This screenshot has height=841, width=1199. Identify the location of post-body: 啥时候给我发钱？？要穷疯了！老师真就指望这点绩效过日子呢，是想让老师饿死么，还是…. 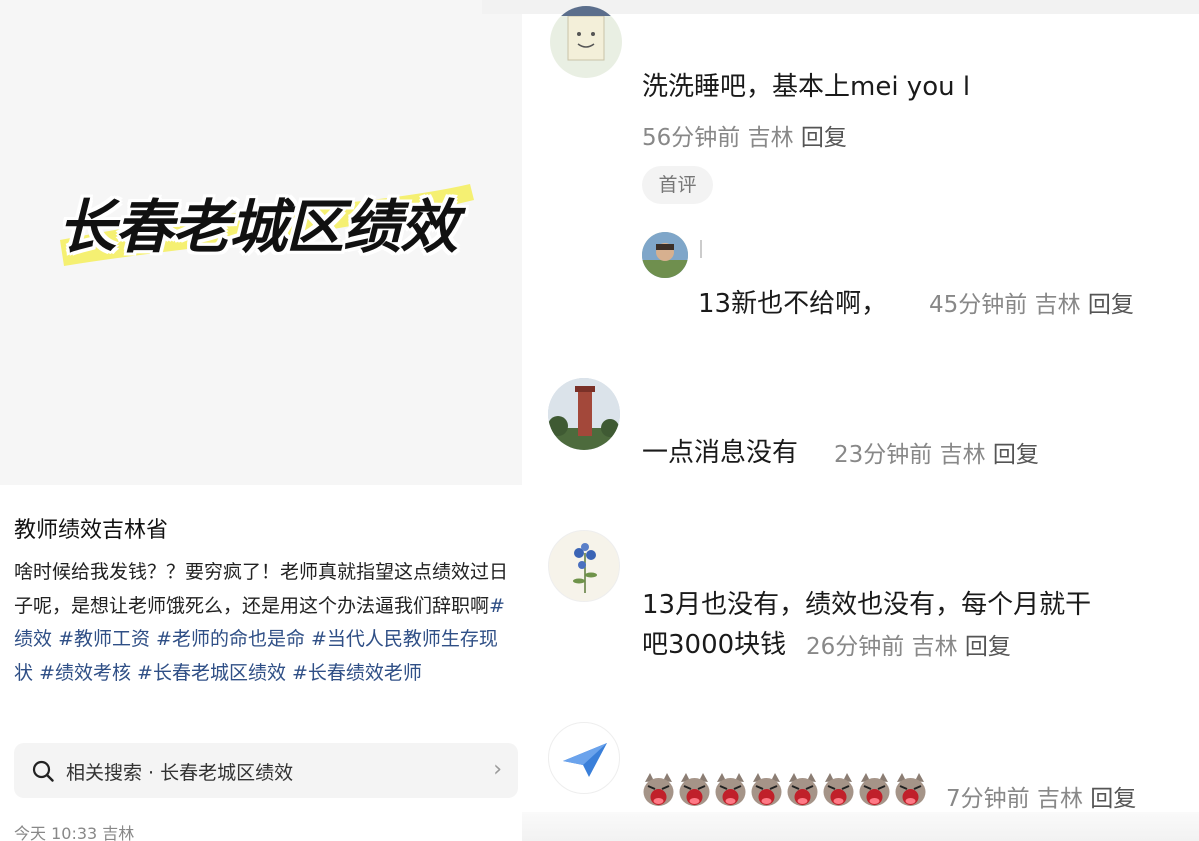
(264, 623).